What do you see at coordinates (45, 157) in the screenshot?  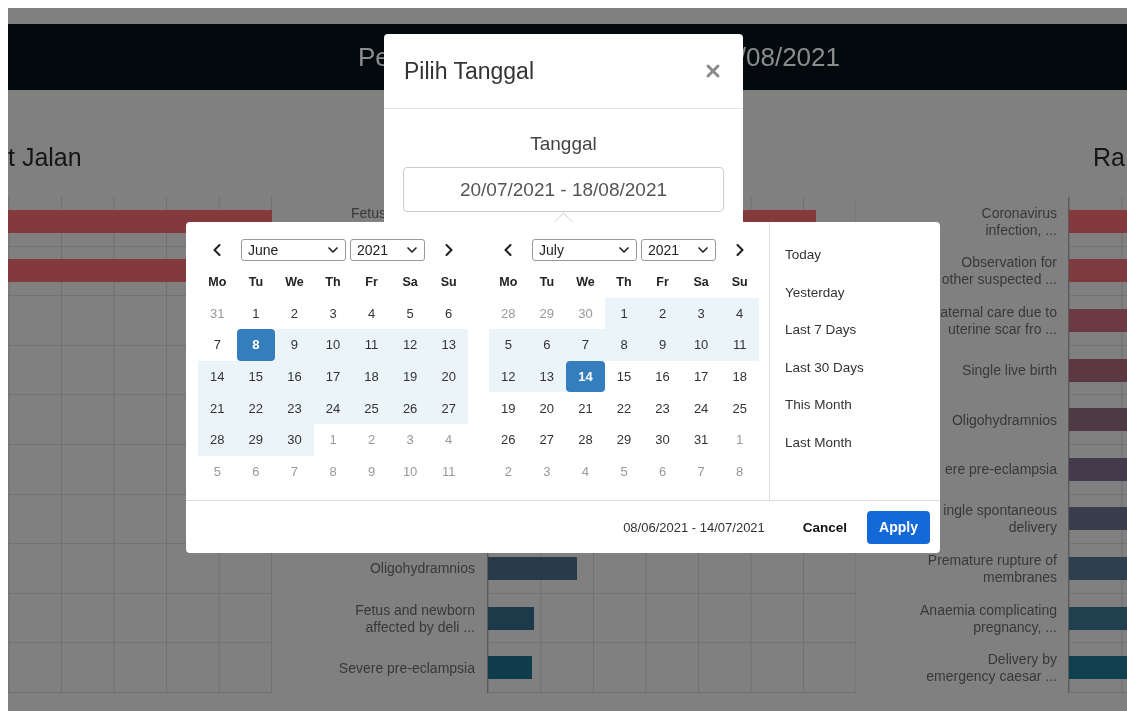 I see `chart-title: t Jalan` at bounding box center [45, 157].